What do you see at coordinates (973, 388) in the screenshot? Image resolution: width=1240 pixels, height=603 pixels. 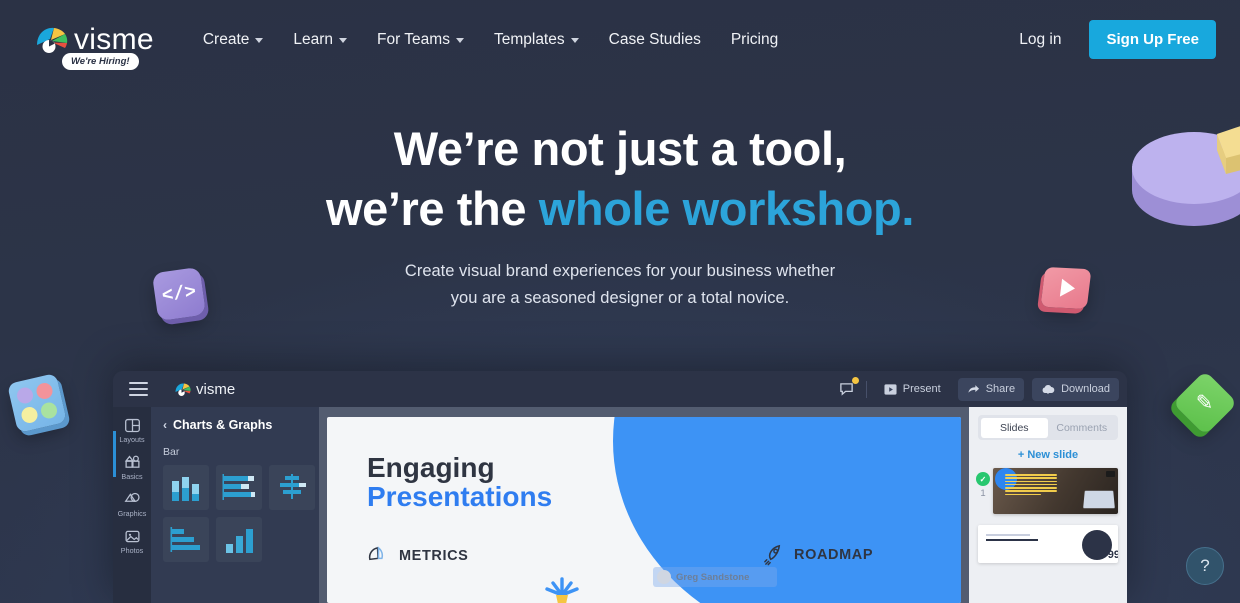 I see `share-arrow-icon` at bounding box center [973, 388].